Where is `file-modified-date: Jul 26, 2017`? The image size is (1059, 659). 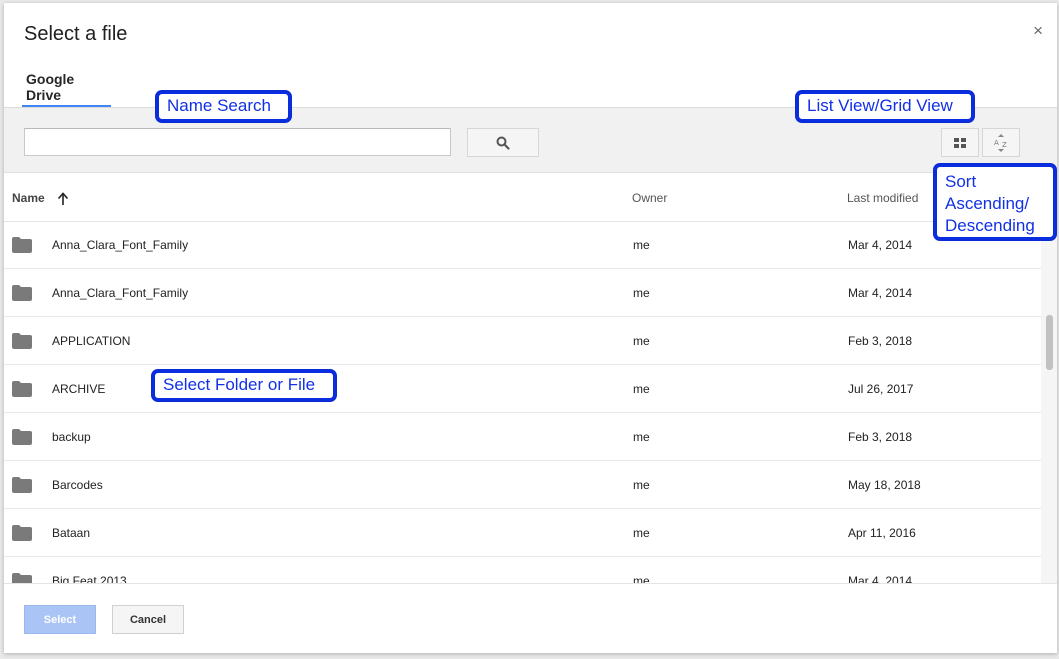 file-modified-date: Jul 26, 2017 is located at coordinates (881, 389).